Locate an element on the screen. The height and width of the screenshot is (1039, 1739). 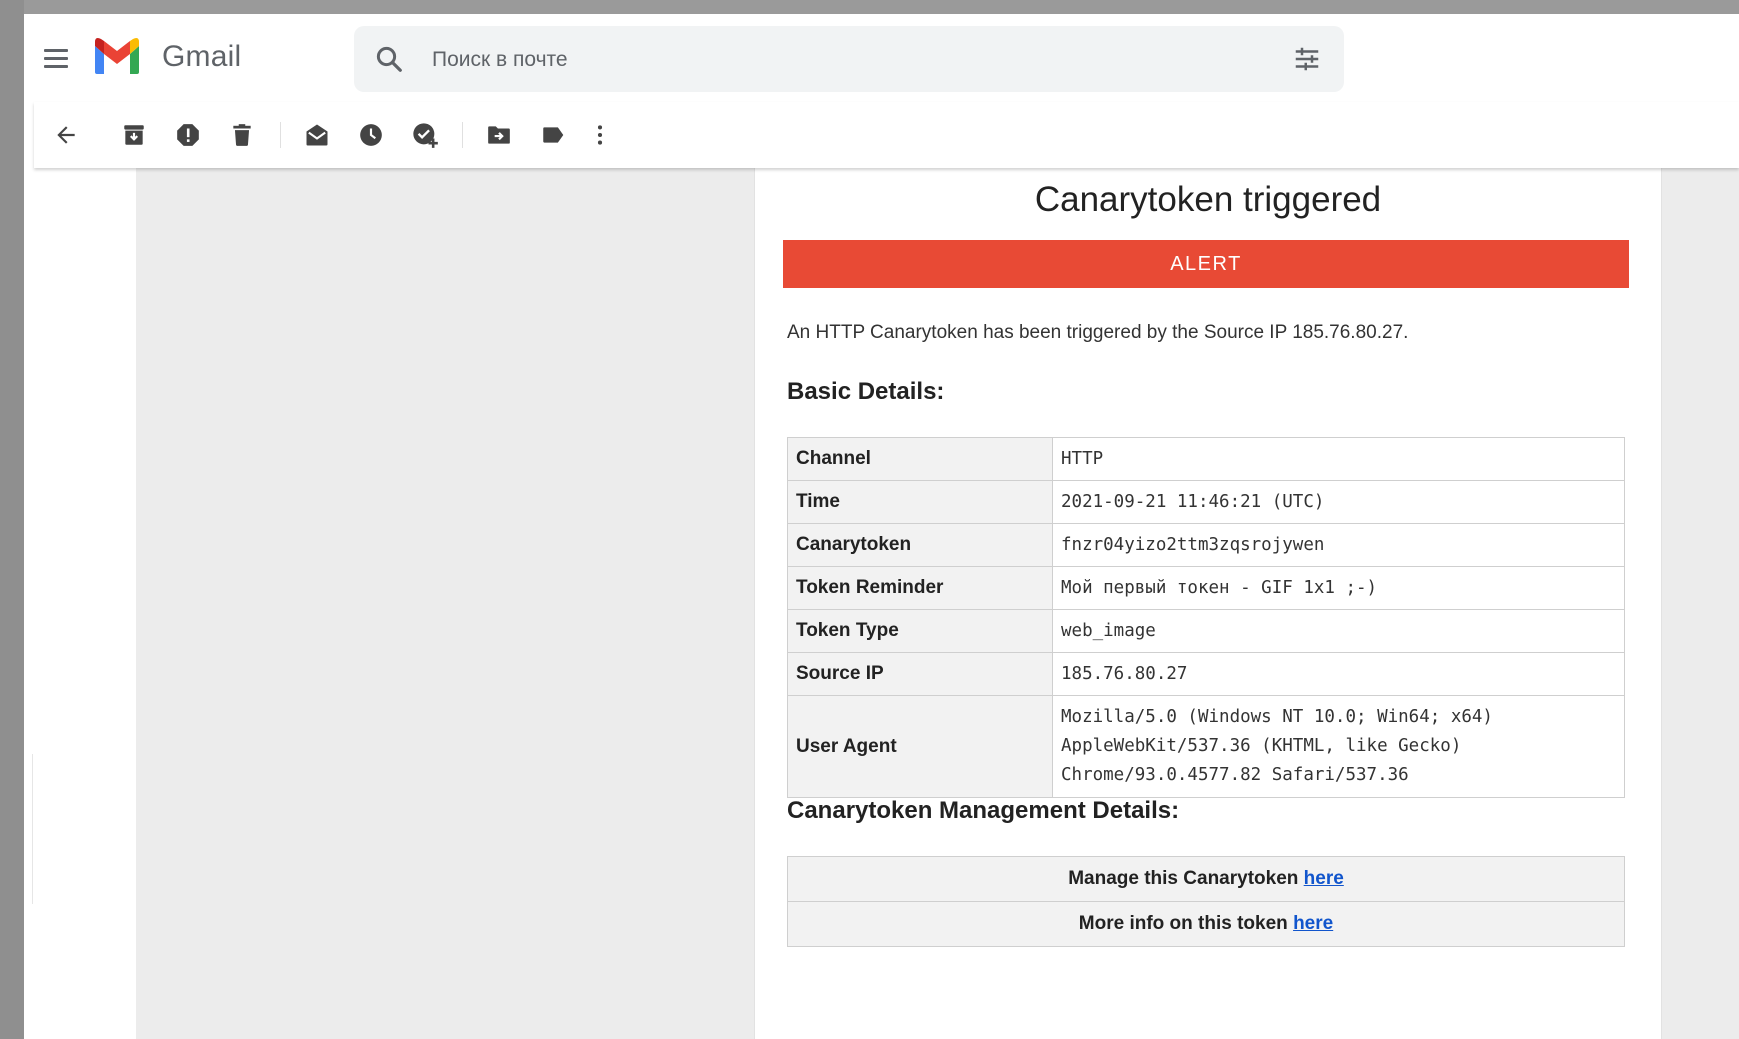
main-menu-button is located at coordinates (54, 58).